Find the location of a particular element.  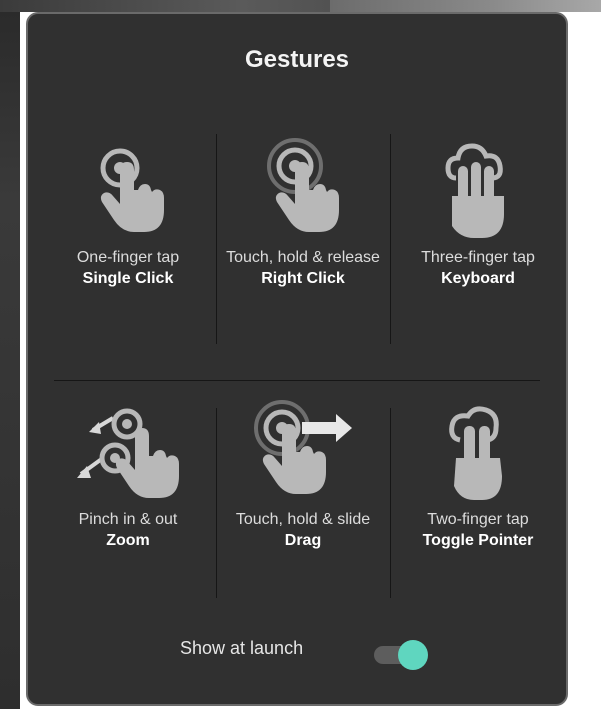

backdrop-edge is located at coordinates (10, 354).